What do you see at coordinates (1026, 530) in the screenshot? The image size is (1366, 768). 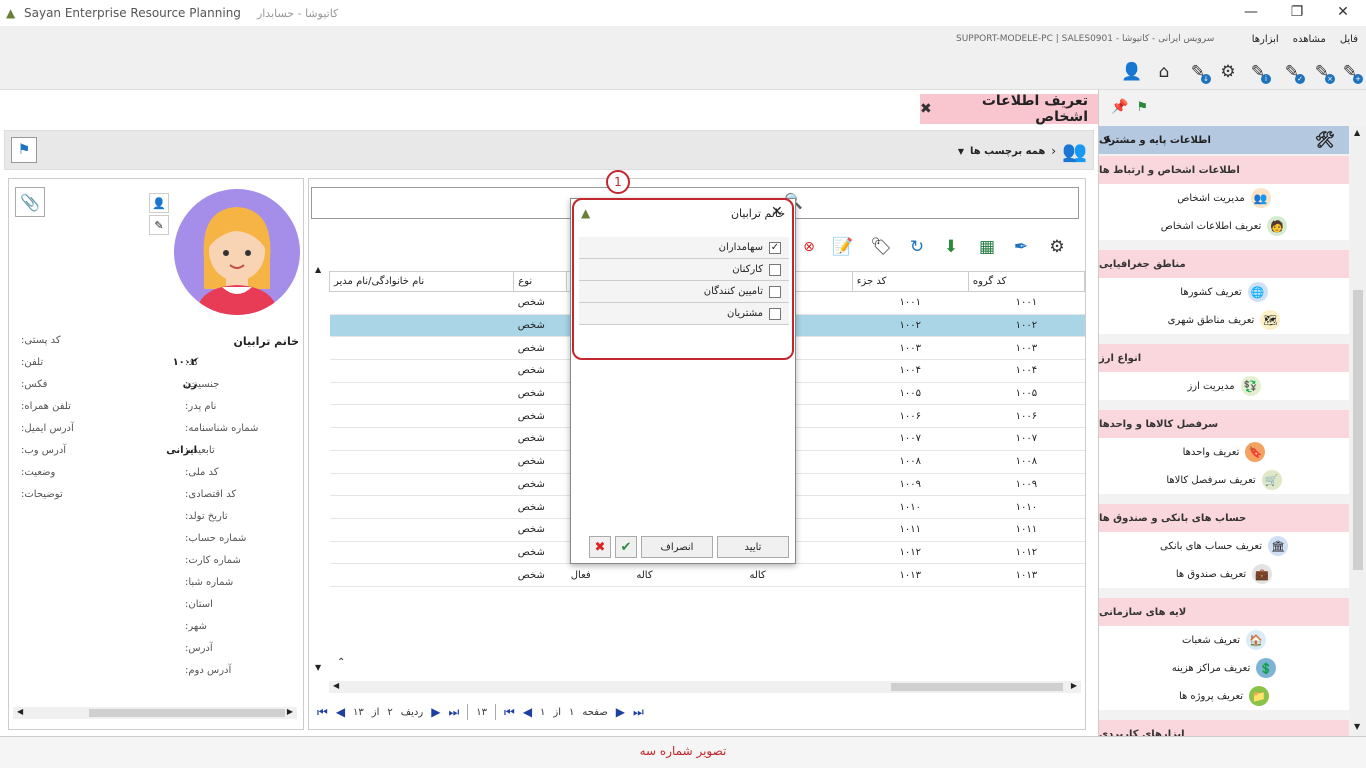 I see `table-cell: ۱۰۱۱` at bounding box center [1026, 530].